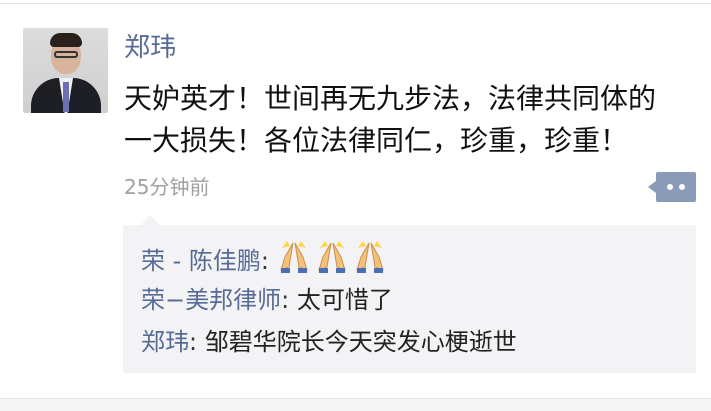 The image size is (711, 411). Describe the element at coordinates (165, 342) in the screenshot. I see `comment-author: 郑玮` at that location.